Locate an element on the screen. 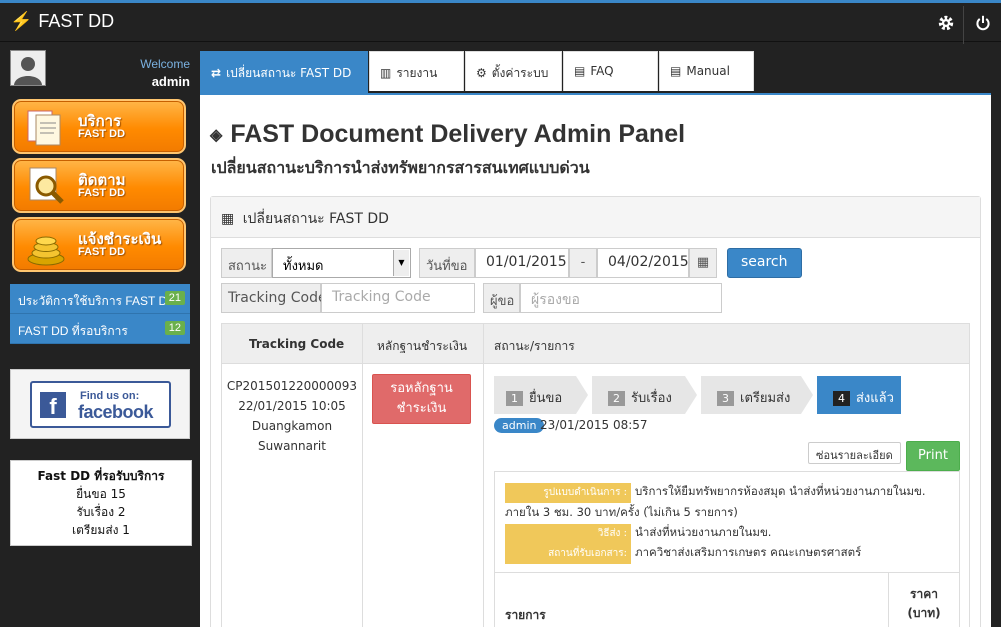  date-label: วันที่ขอ is located at coordinates (447, 263).